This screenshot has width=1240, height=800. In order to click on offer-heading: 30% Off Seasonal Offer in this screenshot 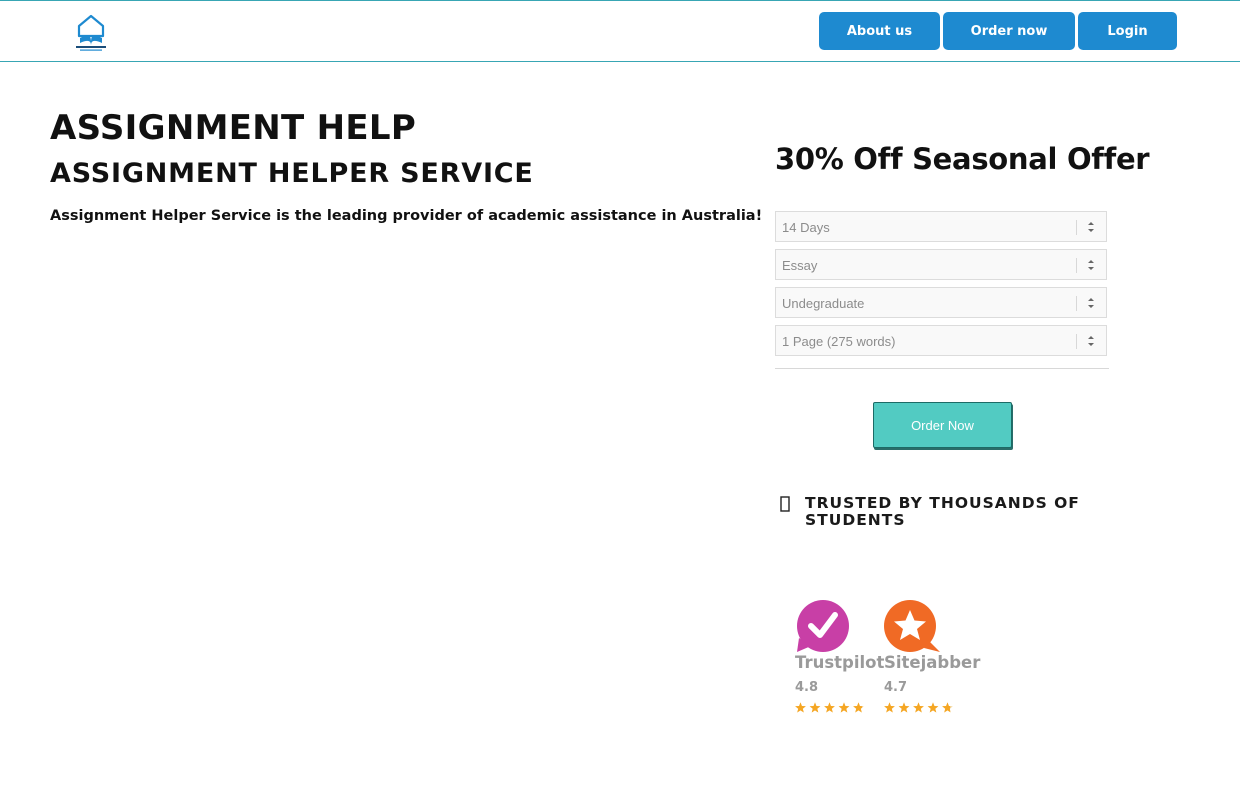, I will do `click(962, 159)`.